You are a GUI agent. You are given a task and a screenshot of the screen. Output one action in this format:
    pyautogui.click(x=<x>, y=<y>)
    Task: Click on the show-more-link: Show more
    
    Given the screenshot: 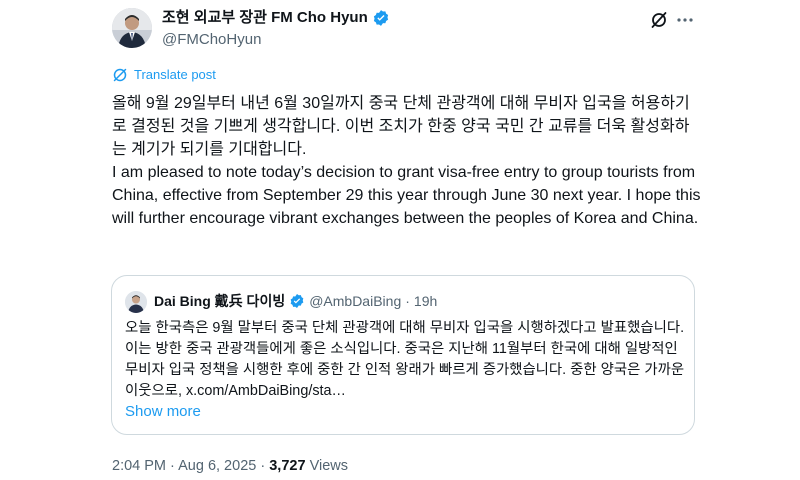 What is the action you would take?
    pyautogui.click(x=163, y=412)
    